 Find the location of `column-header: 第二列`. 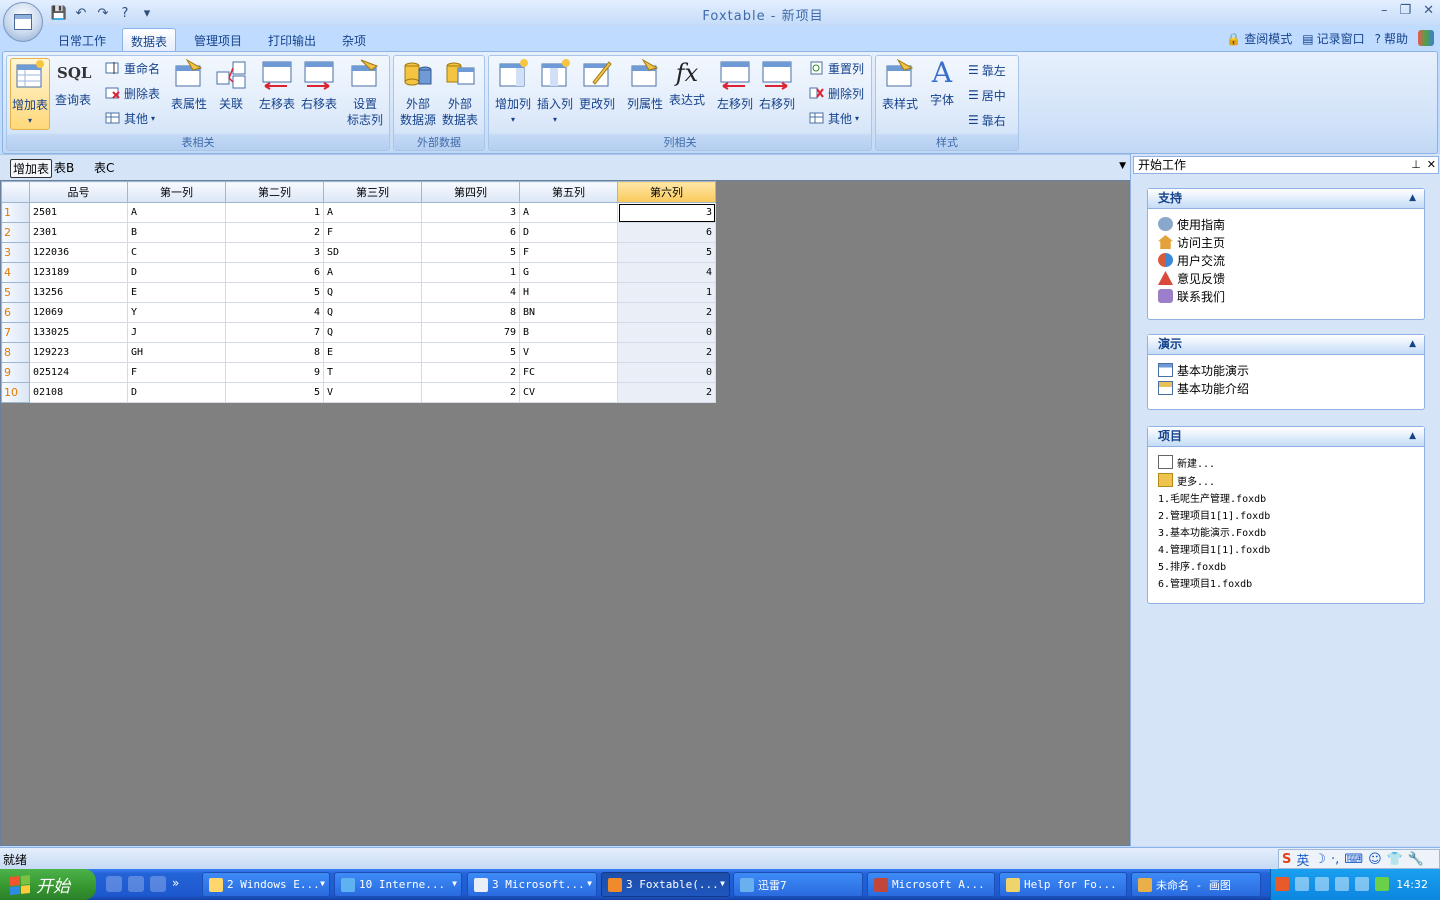

column-header: 第二列 is located at coordinates (274, 192).